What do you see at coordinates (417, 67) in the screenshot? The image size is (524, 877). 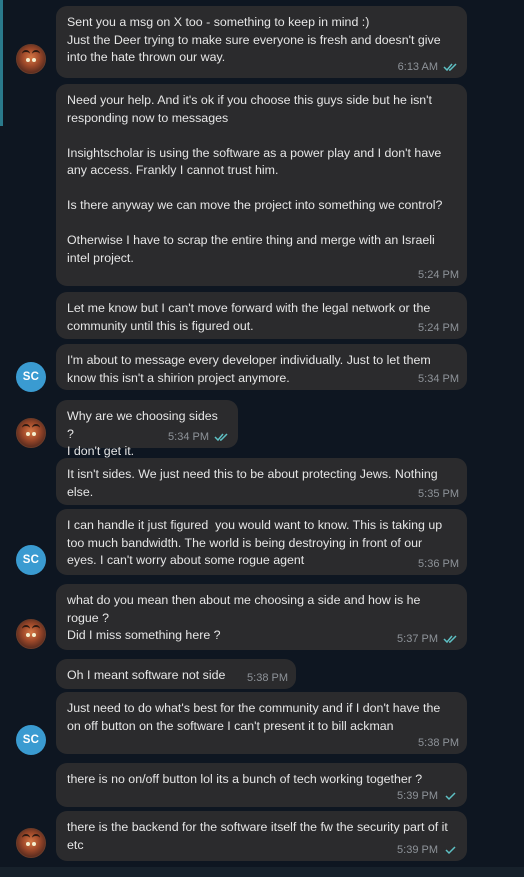 I see `message-time: 6:13 AM` at bounding box center [417, 67].